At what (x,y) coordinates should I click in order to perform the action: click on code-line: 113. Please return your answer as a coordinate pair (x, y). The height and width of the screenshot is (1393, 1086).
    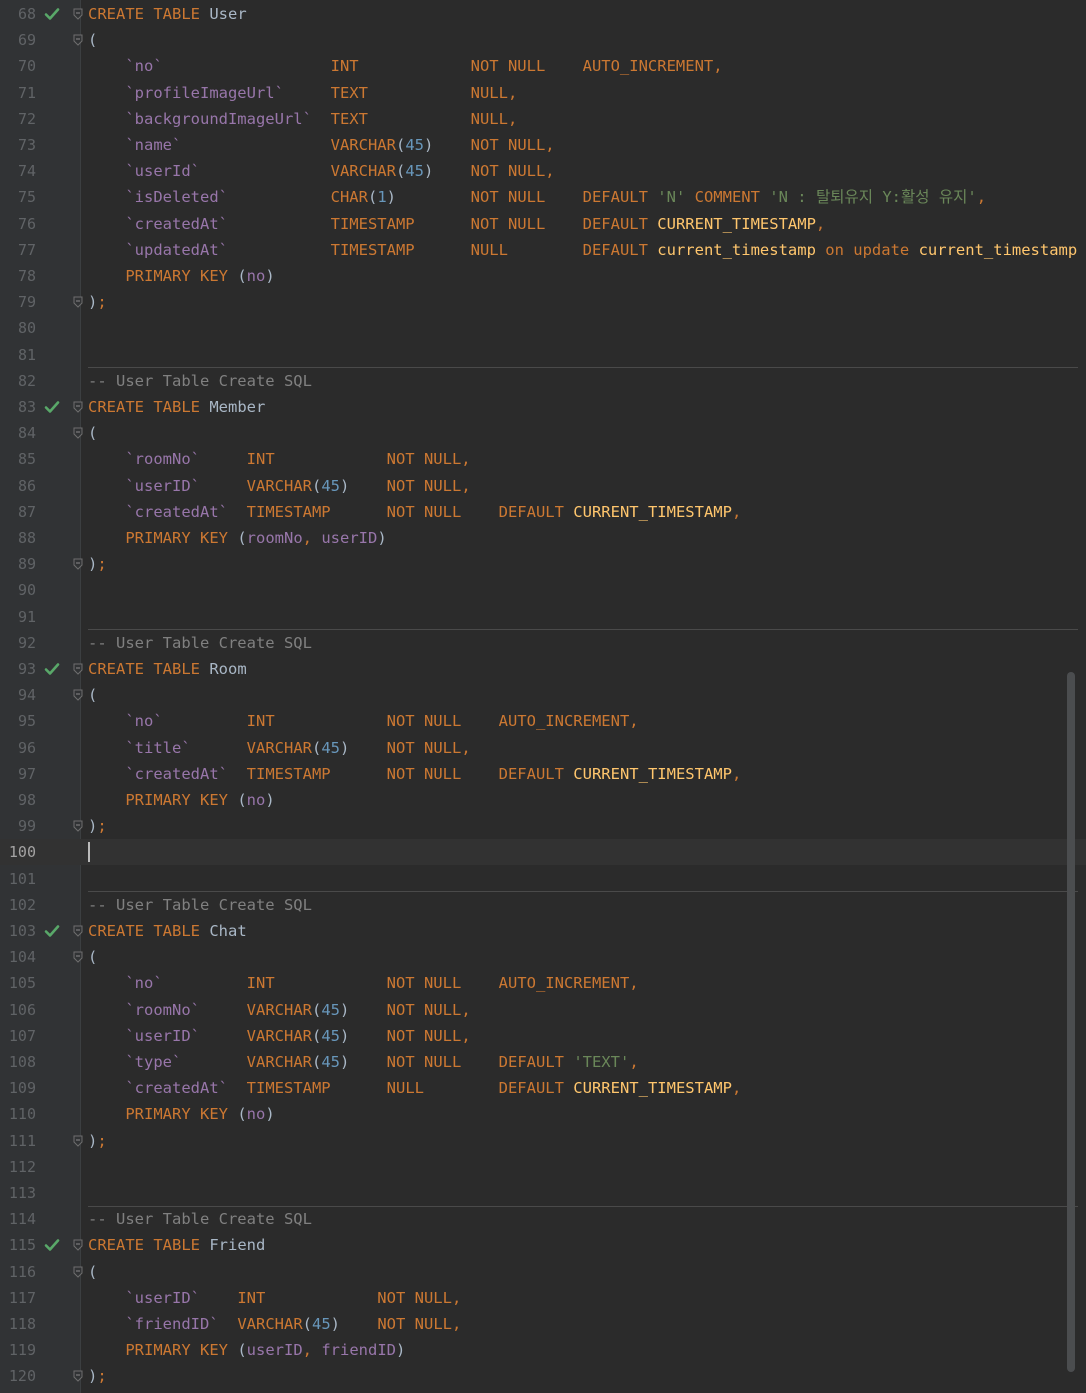
    Looking at the image, I should click on (543, 1193).